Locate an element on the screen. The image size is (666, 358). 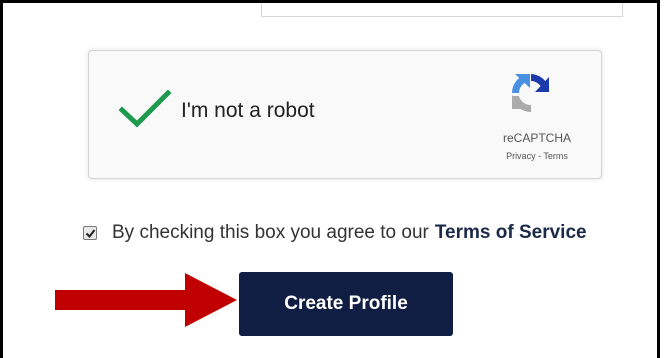
terms-agreement-text: By checking this box you agree to our is located at coordinates (270, 232).